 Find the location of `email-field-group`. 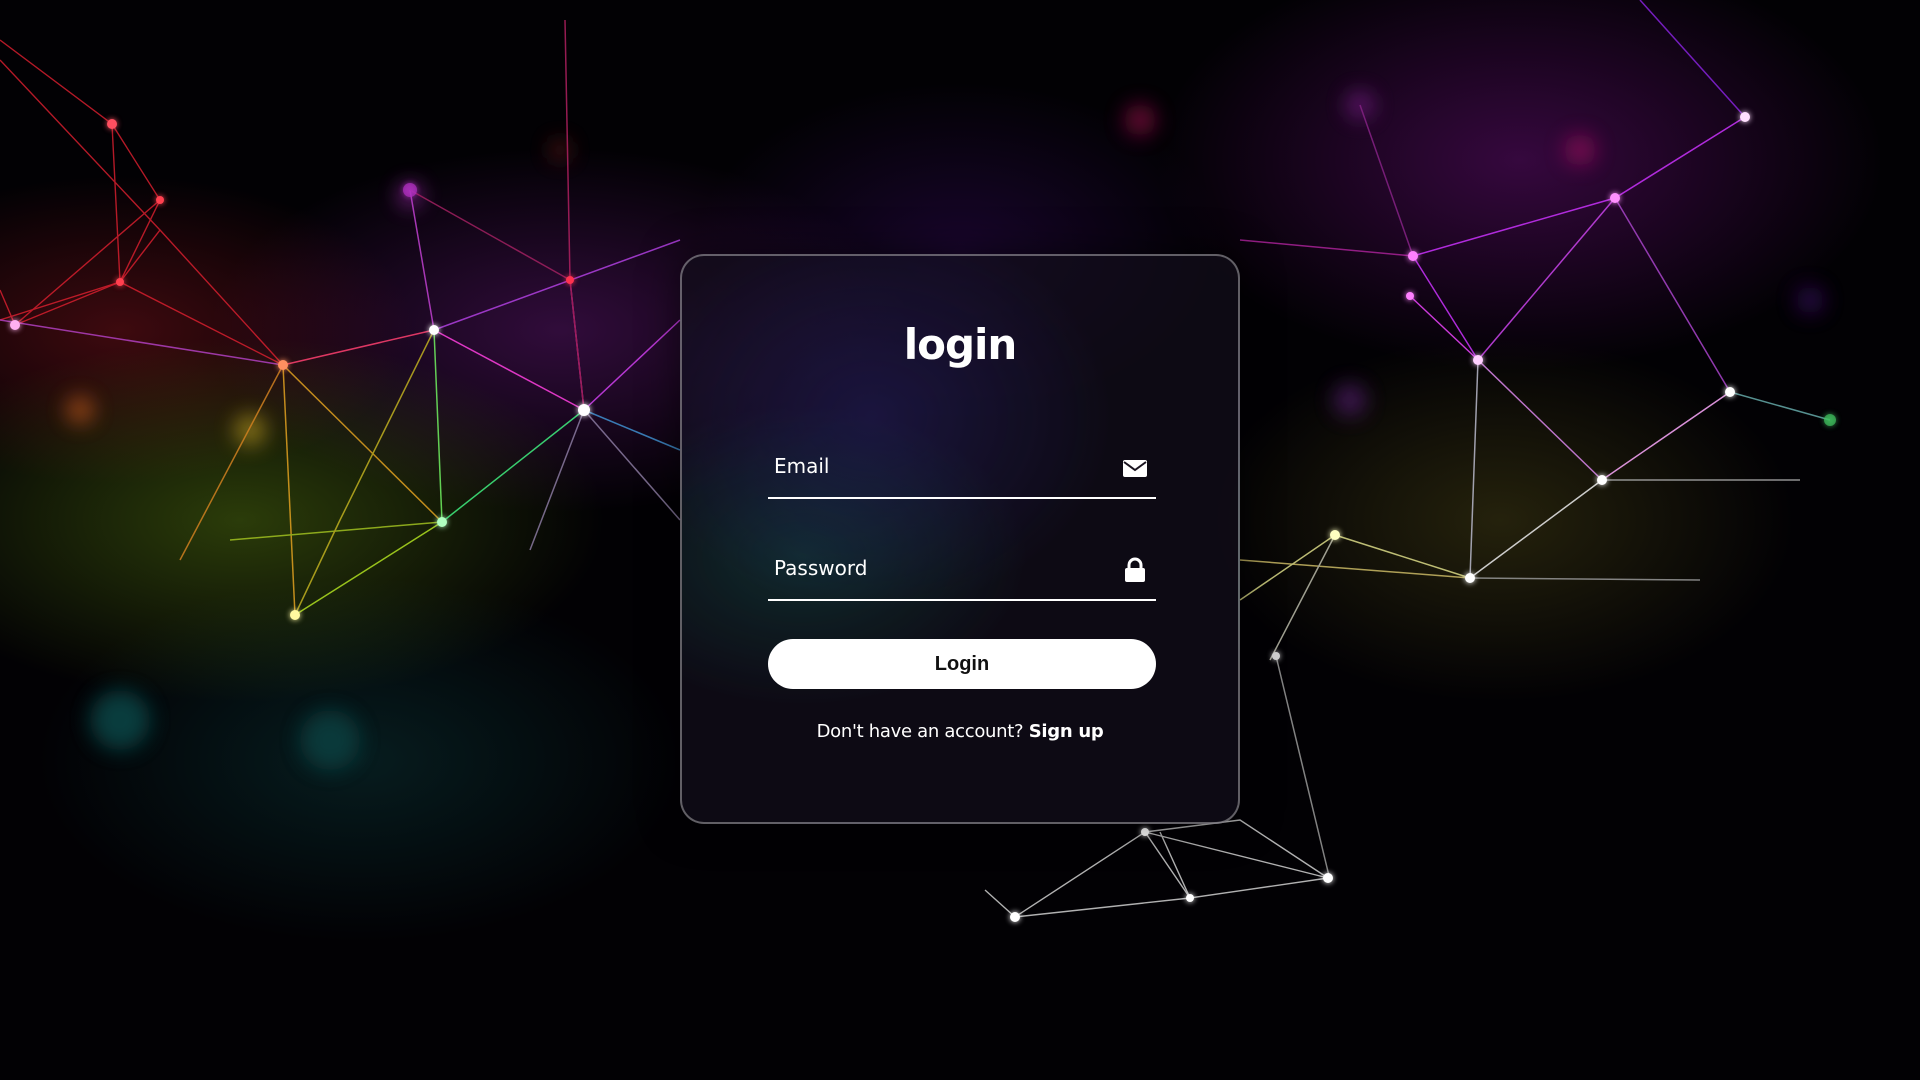

email-field-group is located at coordinates (962, 468).